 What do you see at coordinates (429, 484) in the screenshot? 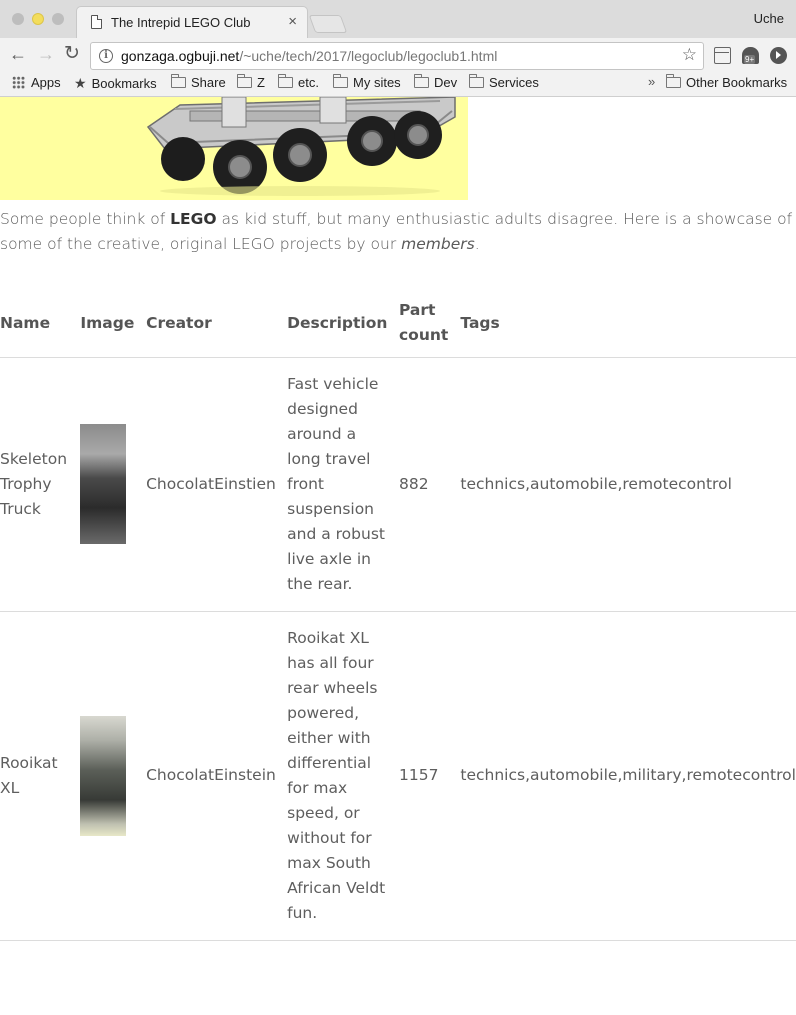
I see `cell-part-count: 882` at bounding box center [429, 484].